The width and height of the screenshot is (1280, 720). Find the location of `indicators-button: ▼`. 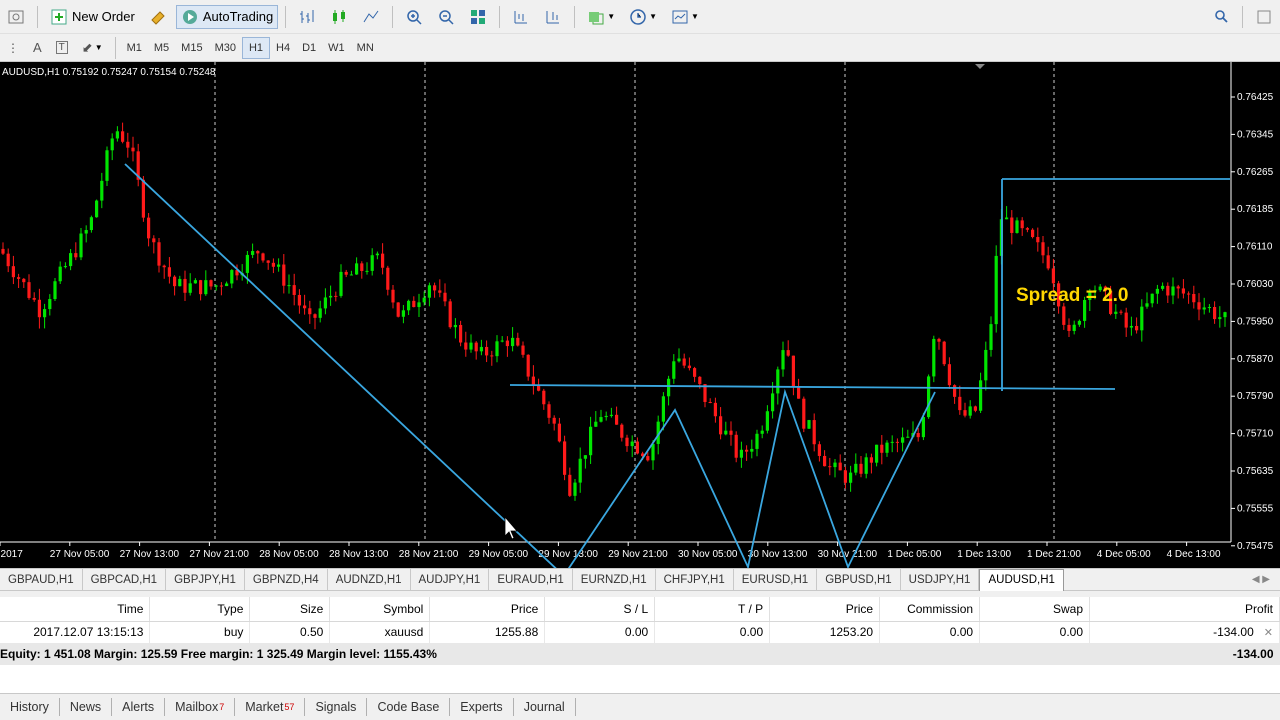

indicators-button: ▼ is located at coordinates (601, 17).